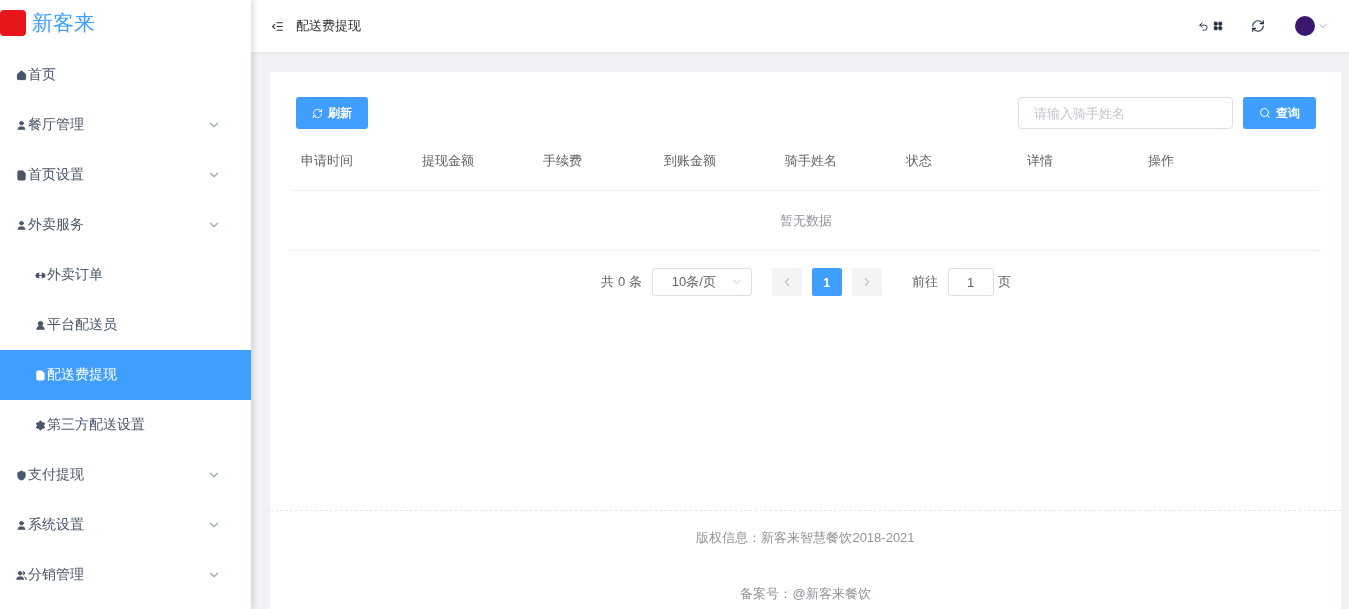 The image size is (1349, 609). What do you see at coordinates (919, 161) in the screenshot?
I see `column-header: 状态` at bounding box center [919, 161].